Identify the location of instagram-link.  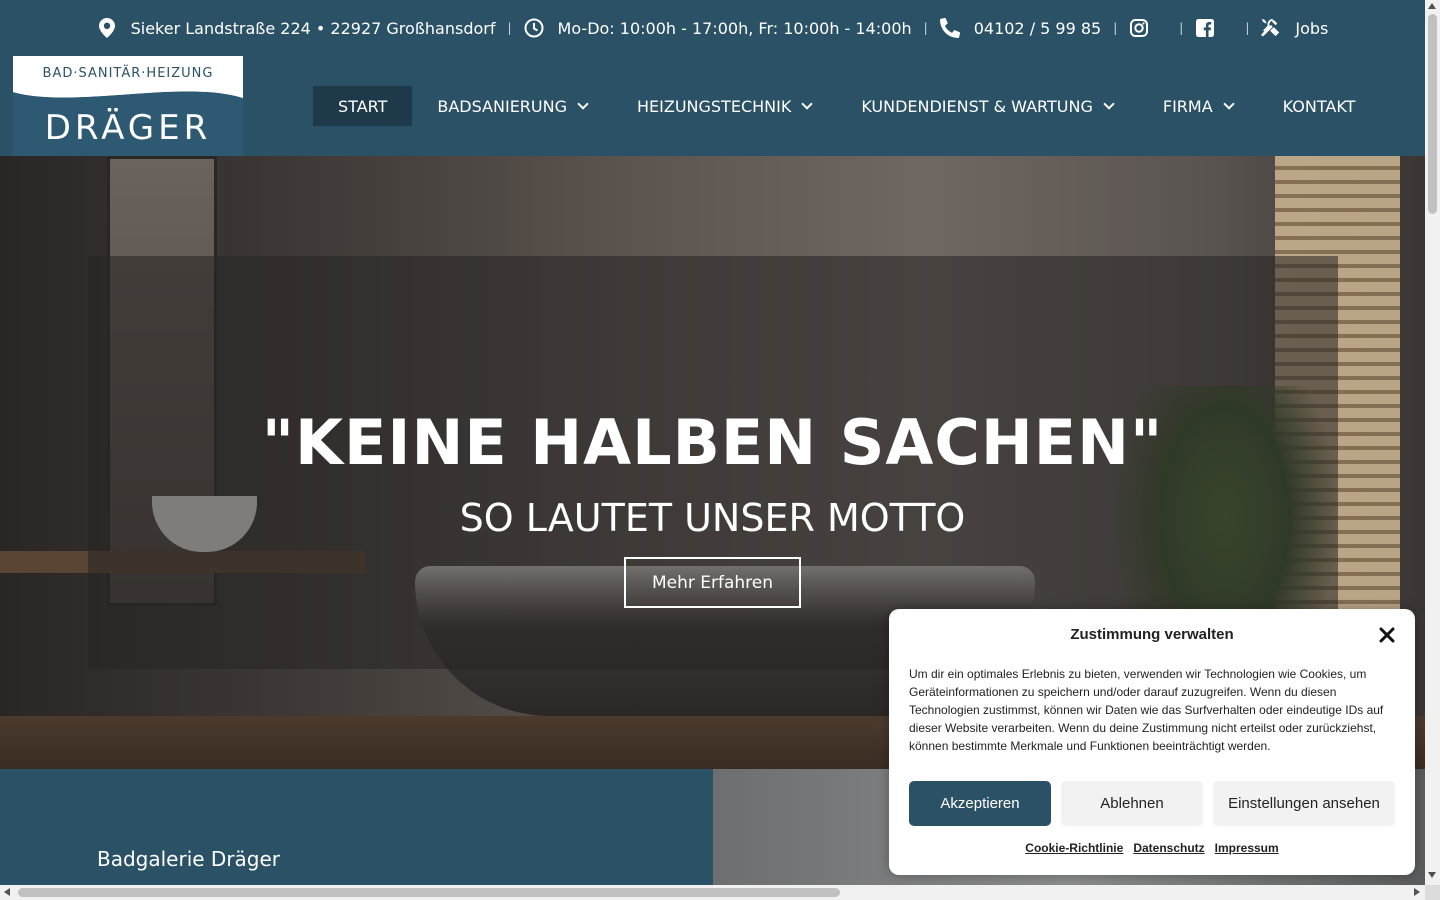
(1148, 28).